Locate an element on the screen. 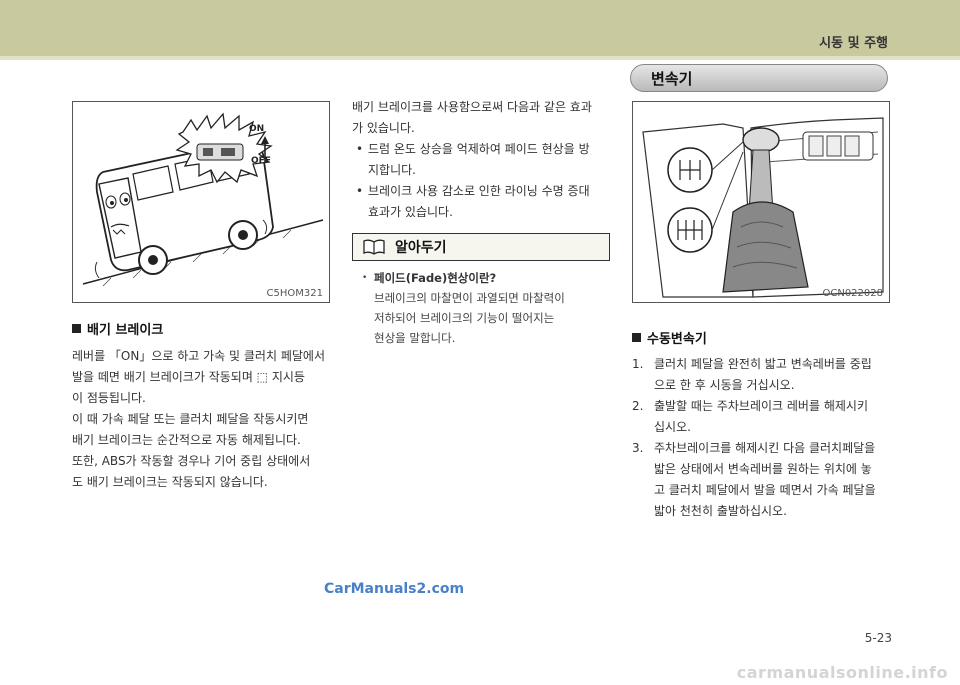  step-line: 출발할 때는 주차브레이크 레버를 해제시키 is located at coordinates (761, 406).